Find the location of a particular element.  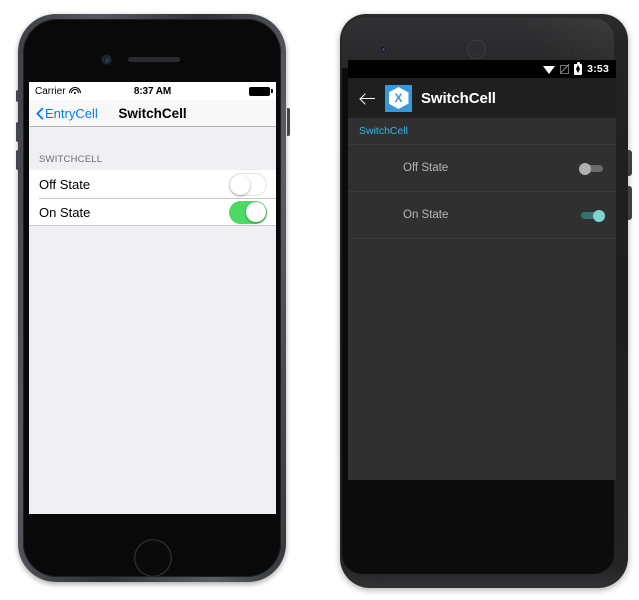

ios-status-bar: Carrier 8:37 AM is located at coordinates (152, 91).